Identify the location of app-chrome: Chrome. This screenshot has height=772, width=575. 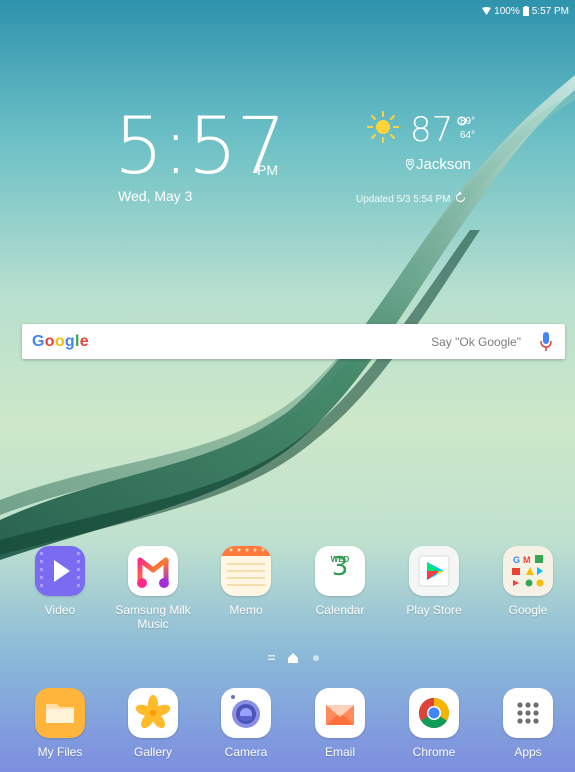
(434, 723).